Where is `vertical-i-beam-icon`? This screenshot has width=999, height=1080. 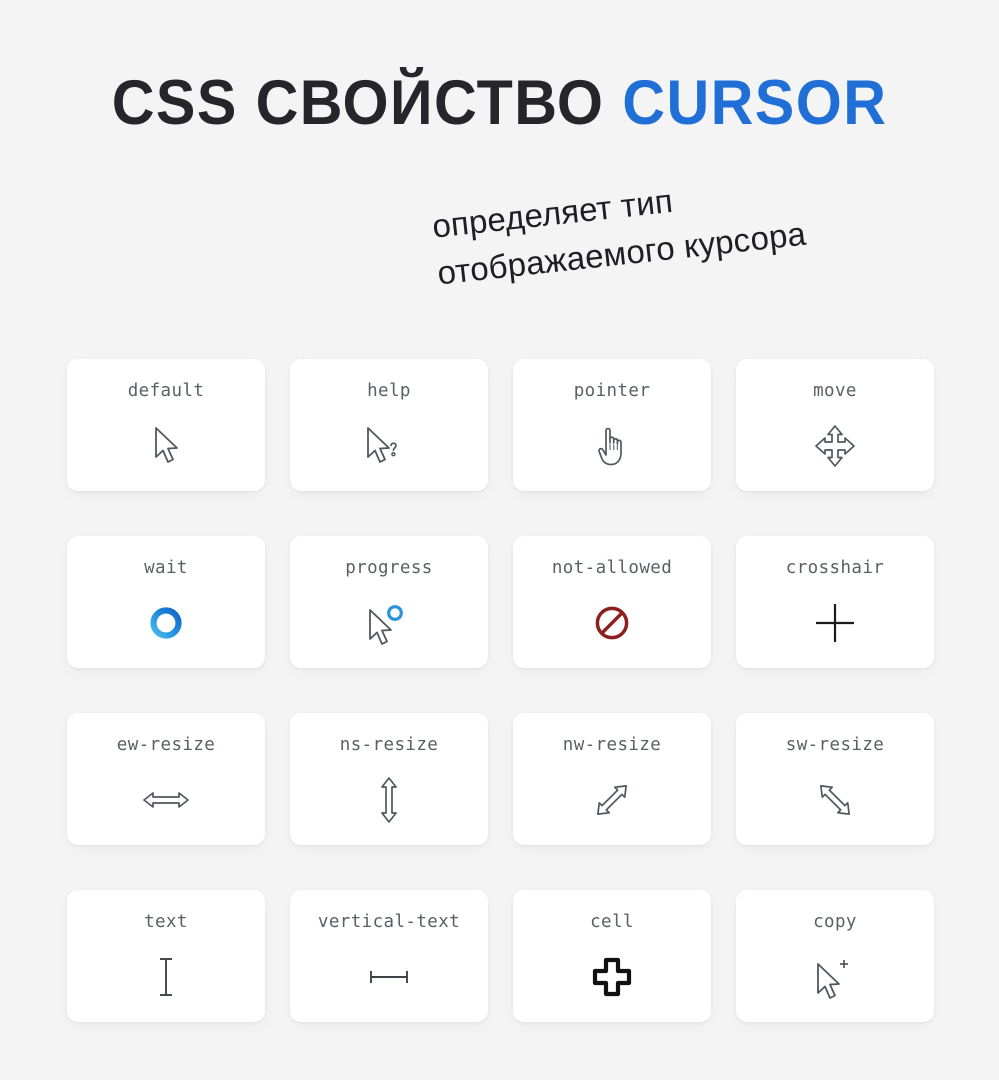
vertical-i-beam-icon is located at coordinates (166, 977).